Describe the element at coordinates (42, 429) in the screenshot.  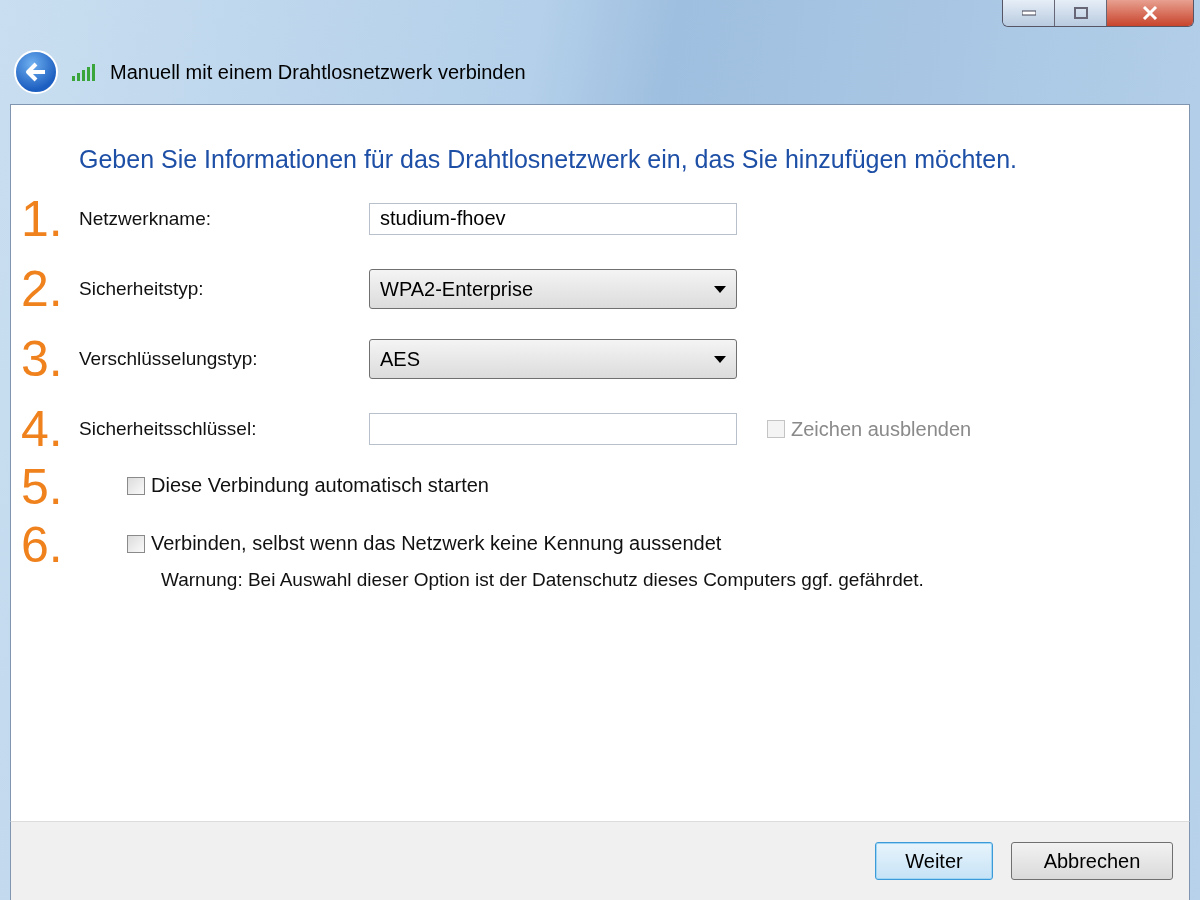
I see `step-number: 4.` at that location.